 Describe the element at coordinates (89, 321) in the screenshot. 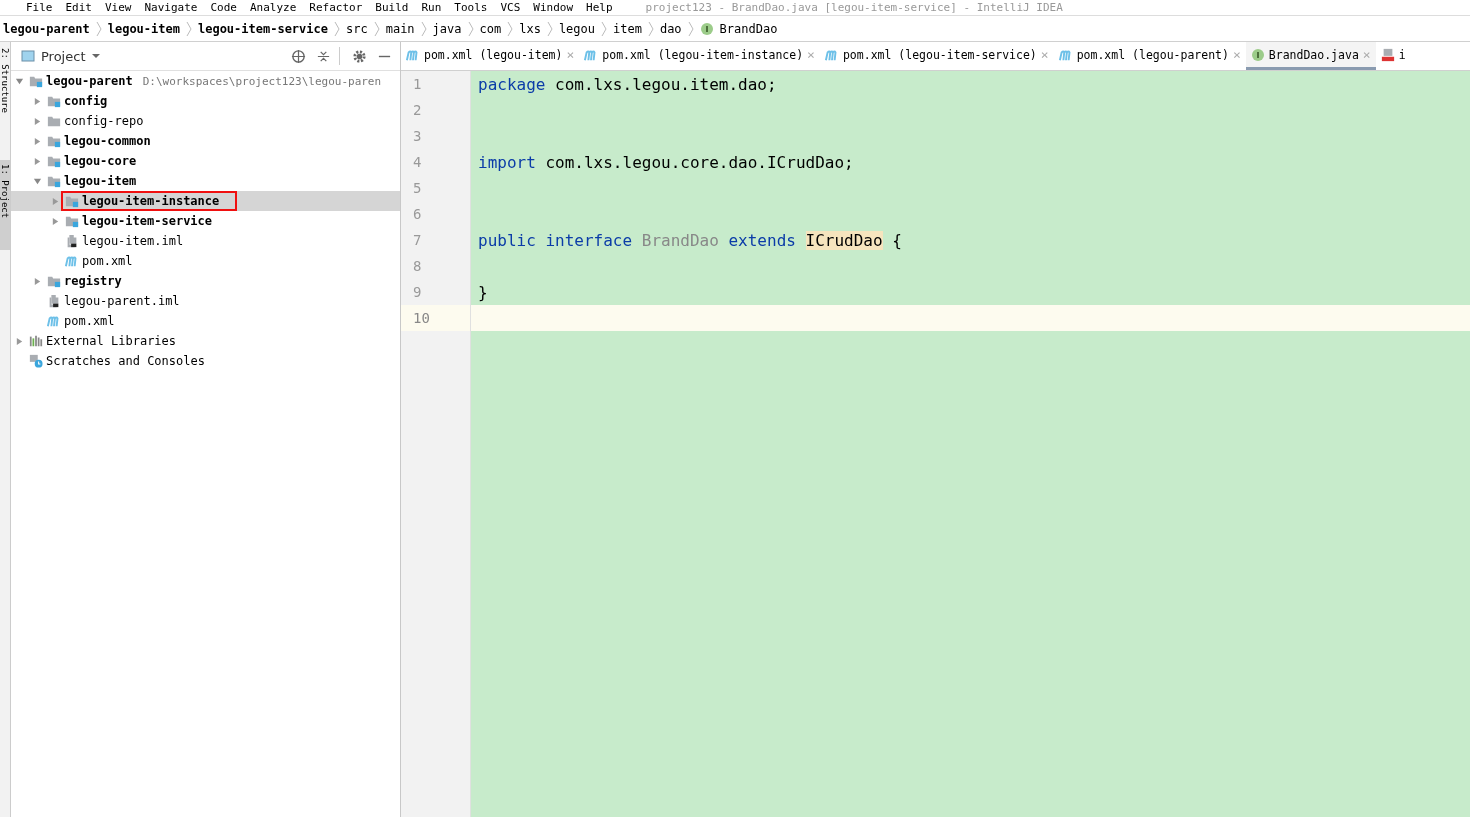

I see `tree-item-label: pom.xml` at that location.